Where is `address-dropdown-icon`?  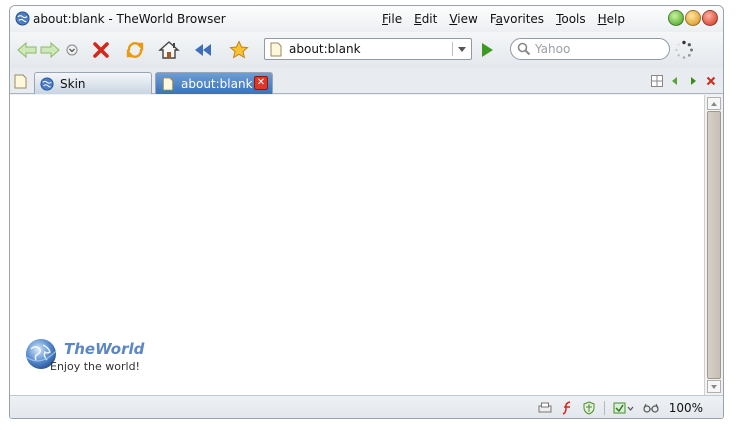 address-dropdown-icon is located at coordinates (462, 49).